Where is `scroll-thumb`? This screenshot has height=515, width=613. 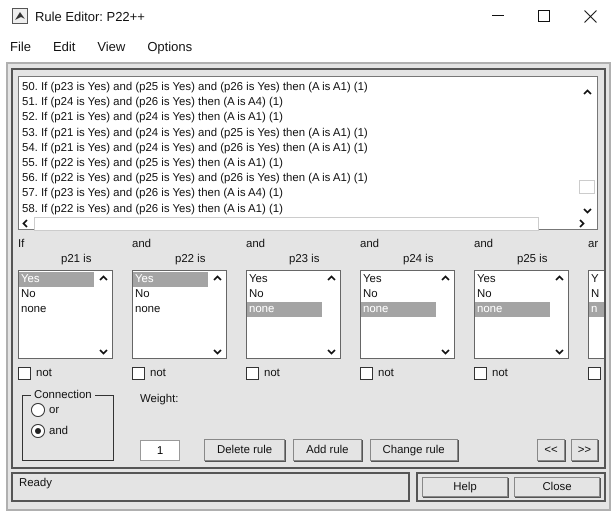
scroll-thumb is located at coordinates (587, 187).